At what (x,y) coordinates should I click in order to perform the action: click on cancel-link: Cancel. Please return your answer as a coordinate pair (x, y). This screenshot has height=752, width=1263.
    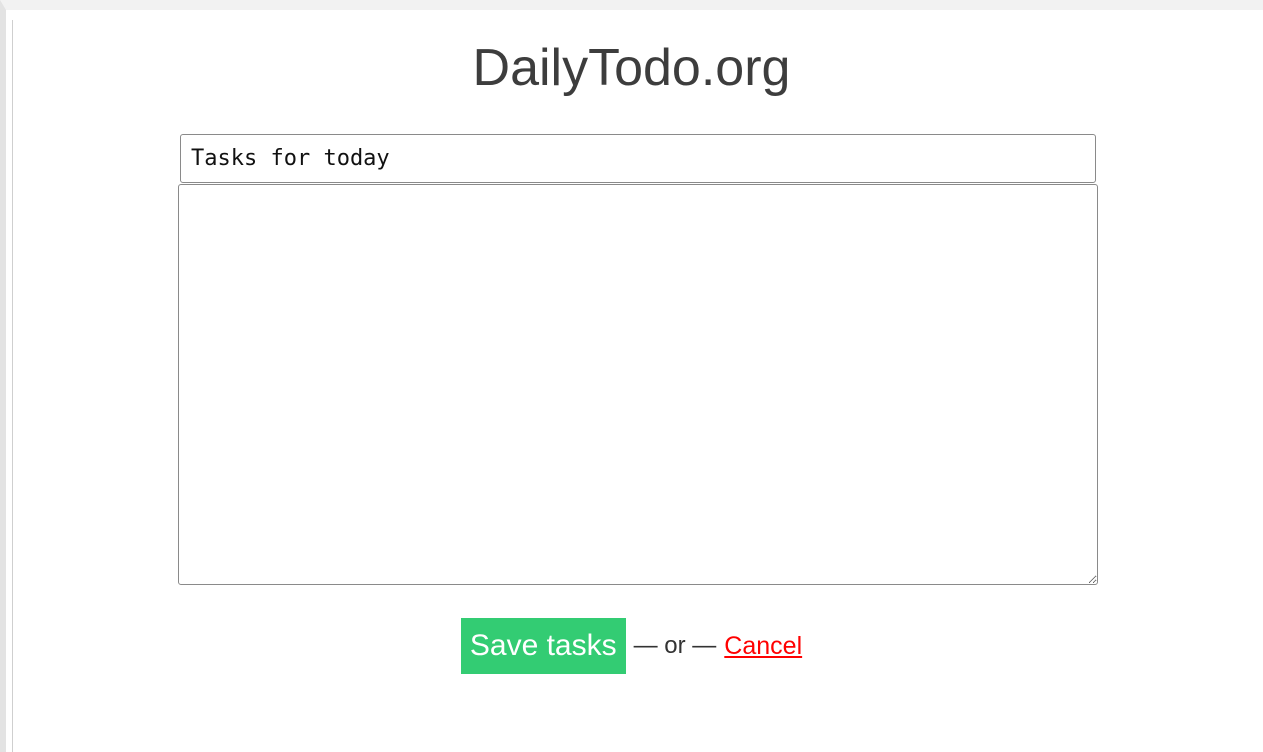
    Looking at the image, I should click on (763, 646).